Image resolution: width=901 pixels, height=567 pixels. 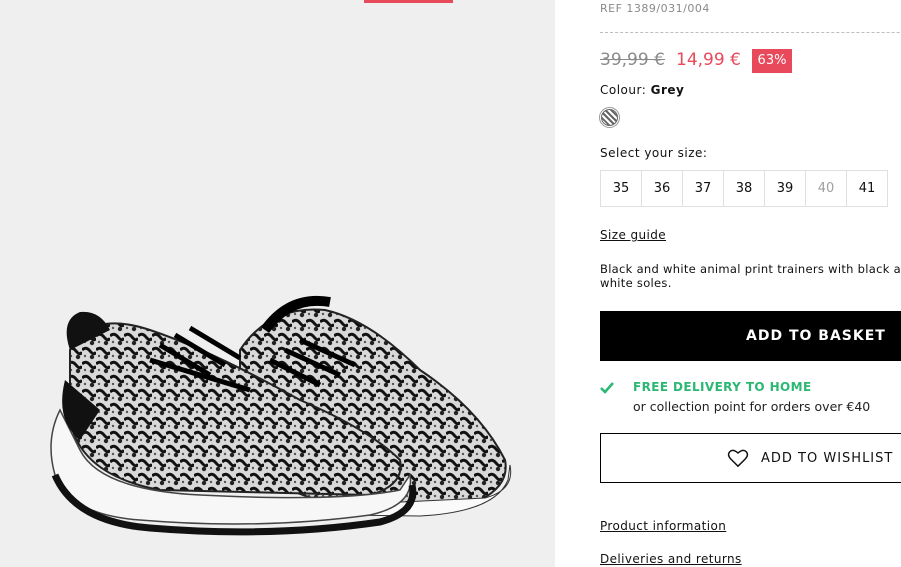 What do you see at coordinates (621, 188) in the screenshot?
I see `size-option-35: 35` at bounding box center [621, 188].